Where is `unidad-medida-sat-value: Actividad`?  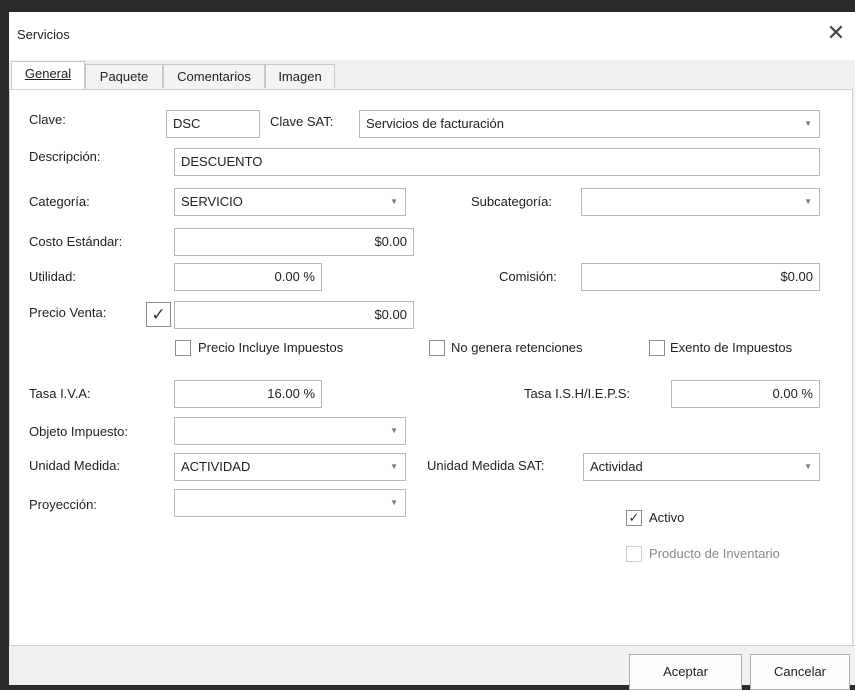
unidad-medida-sat-value: Actividad is located at coordinates (616, 466).